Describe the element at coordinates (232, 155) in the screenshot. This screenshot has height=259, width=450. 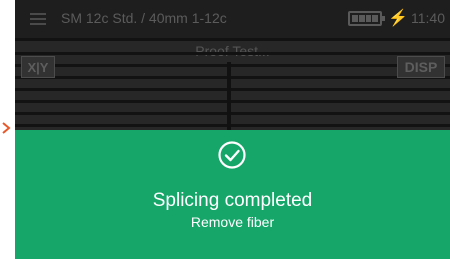
I see `check-circle-icon` at that location.